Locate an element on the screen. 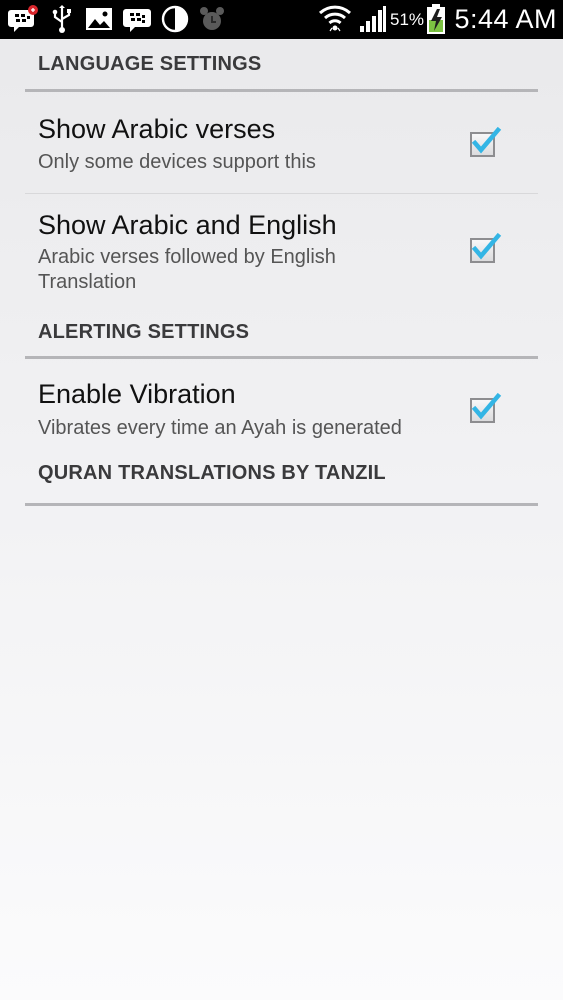 The height and width of the screenshot is (1000, 563). bbm-chat-icon is located at coordinates (137, 20).